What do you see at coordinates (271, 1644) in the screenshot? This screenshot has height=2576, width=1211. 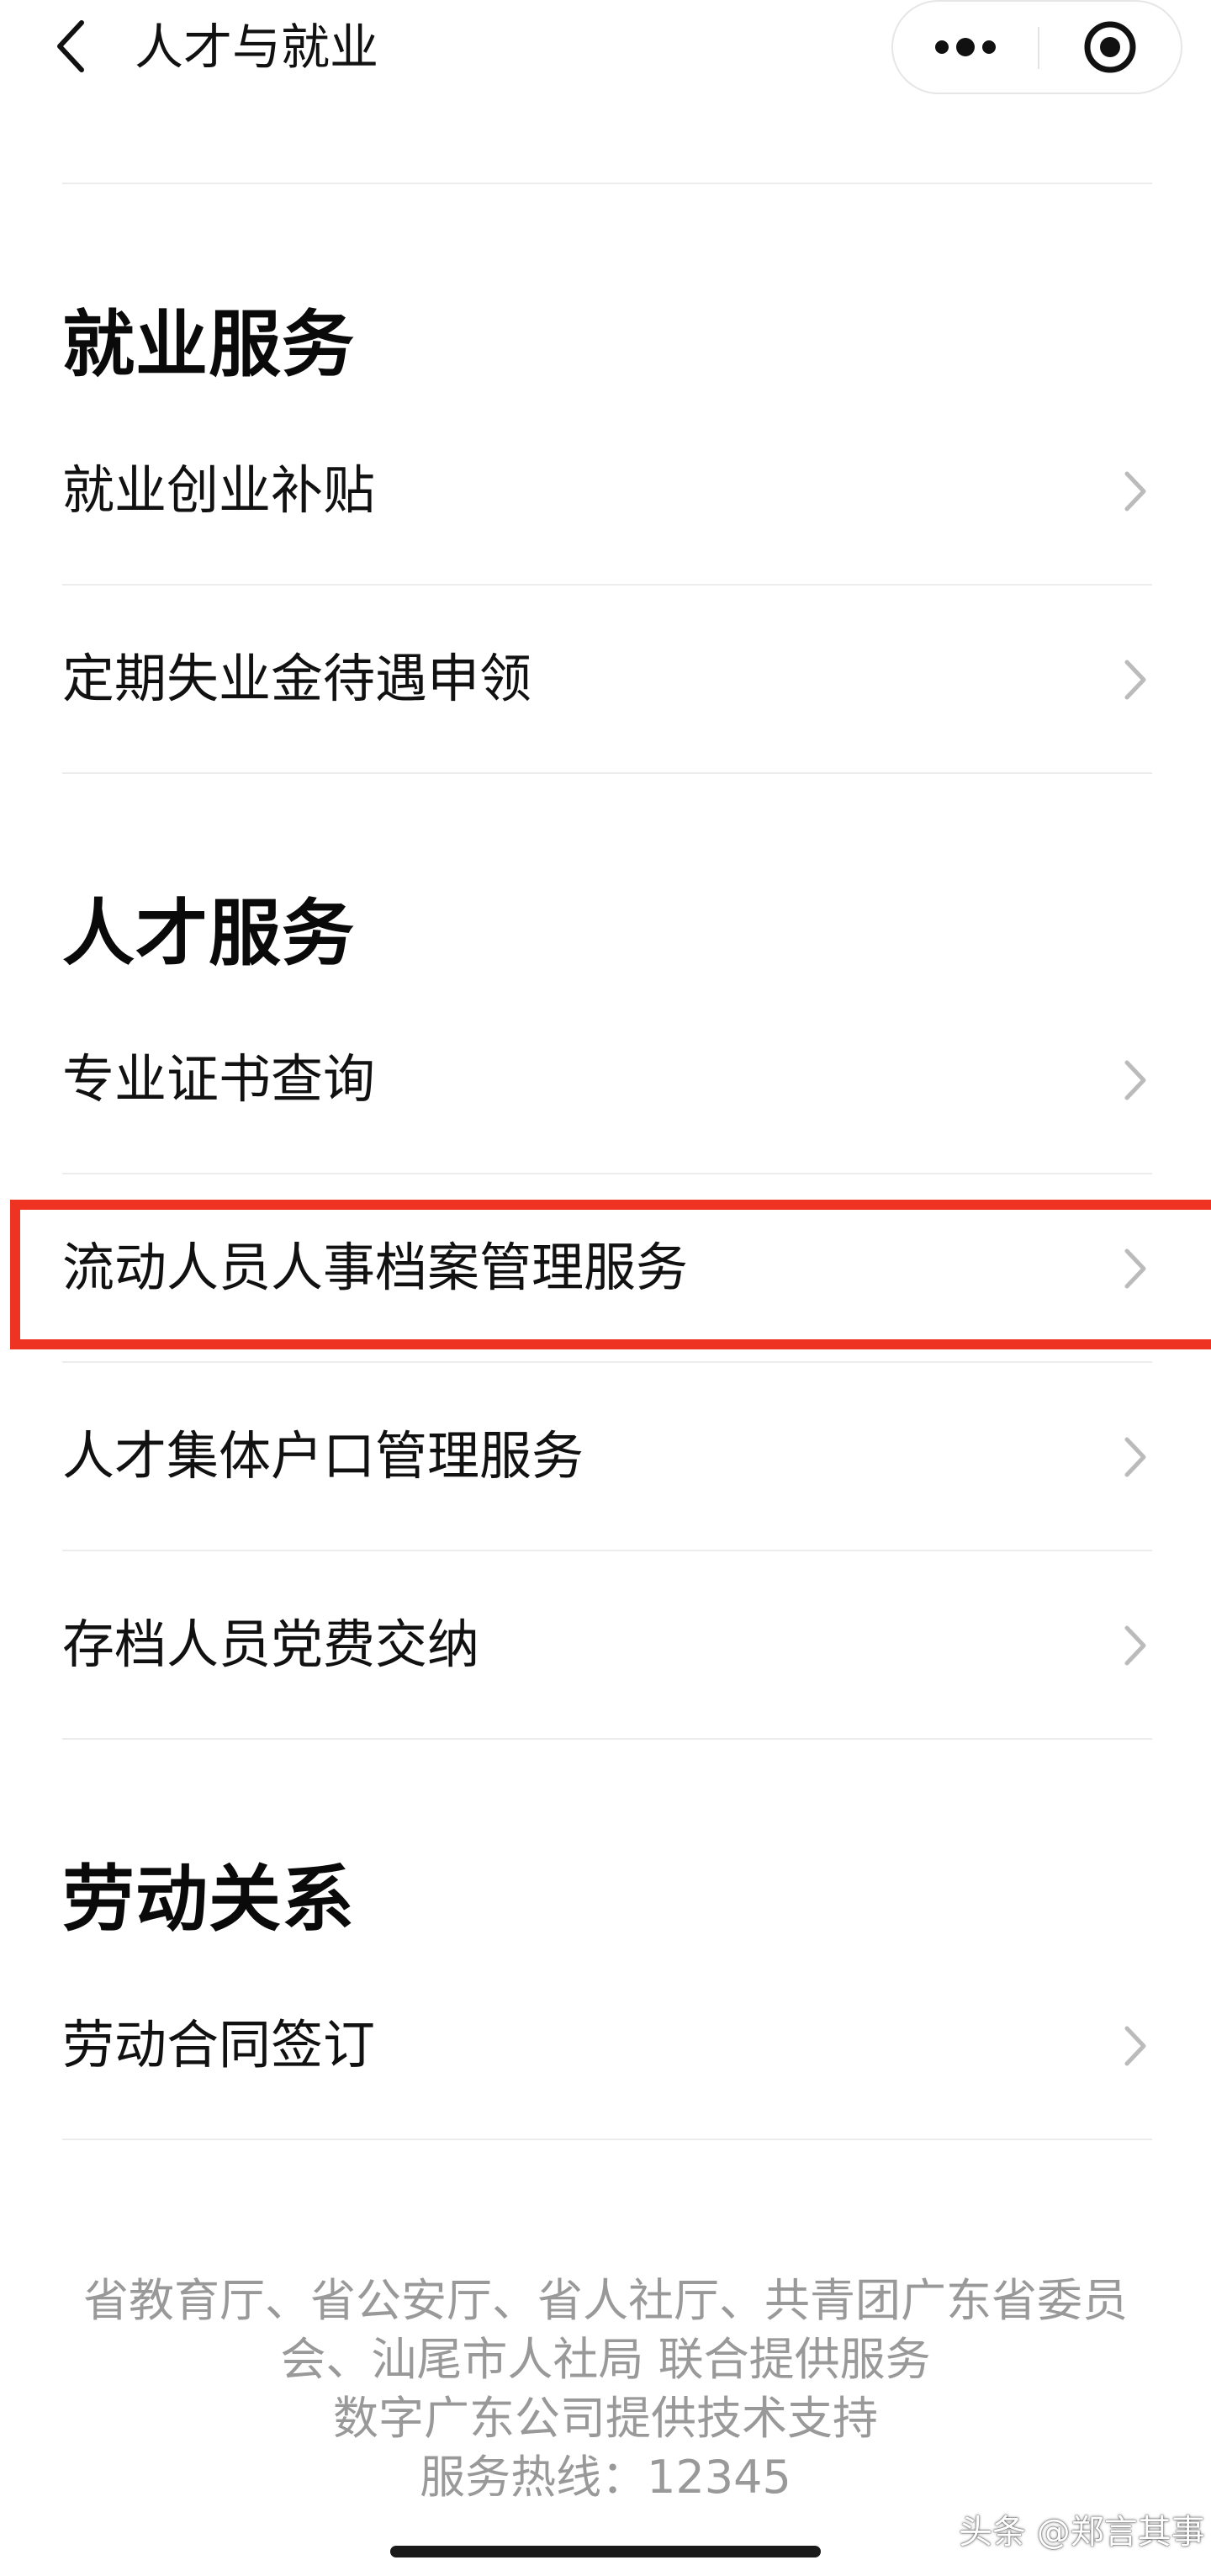 I see `list-item-label: 存档人员党费交纳` at bounding box center [271, 1644].